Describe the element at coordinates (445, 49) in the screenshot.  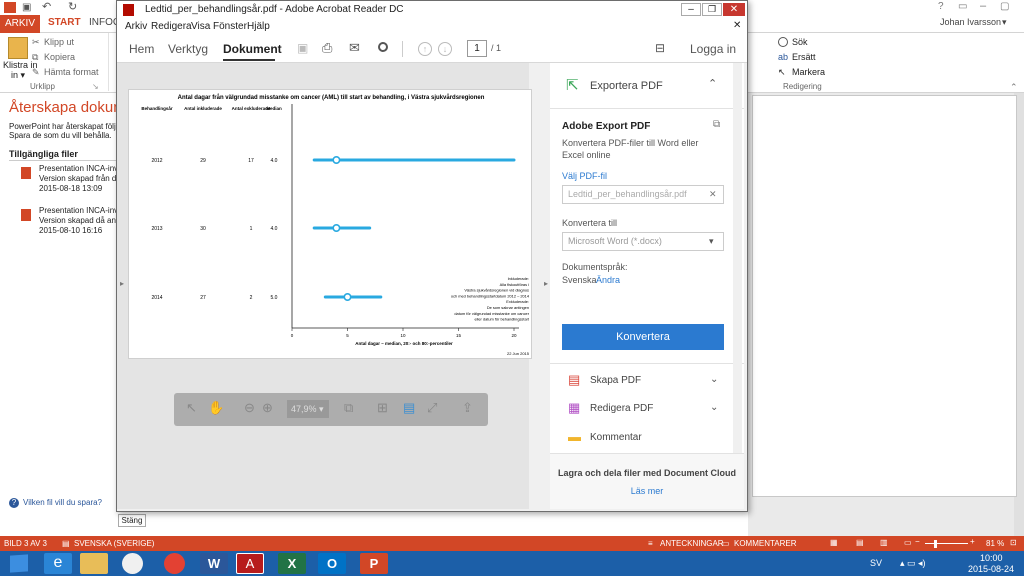
I see `next-page-icon: ↓` at that location.